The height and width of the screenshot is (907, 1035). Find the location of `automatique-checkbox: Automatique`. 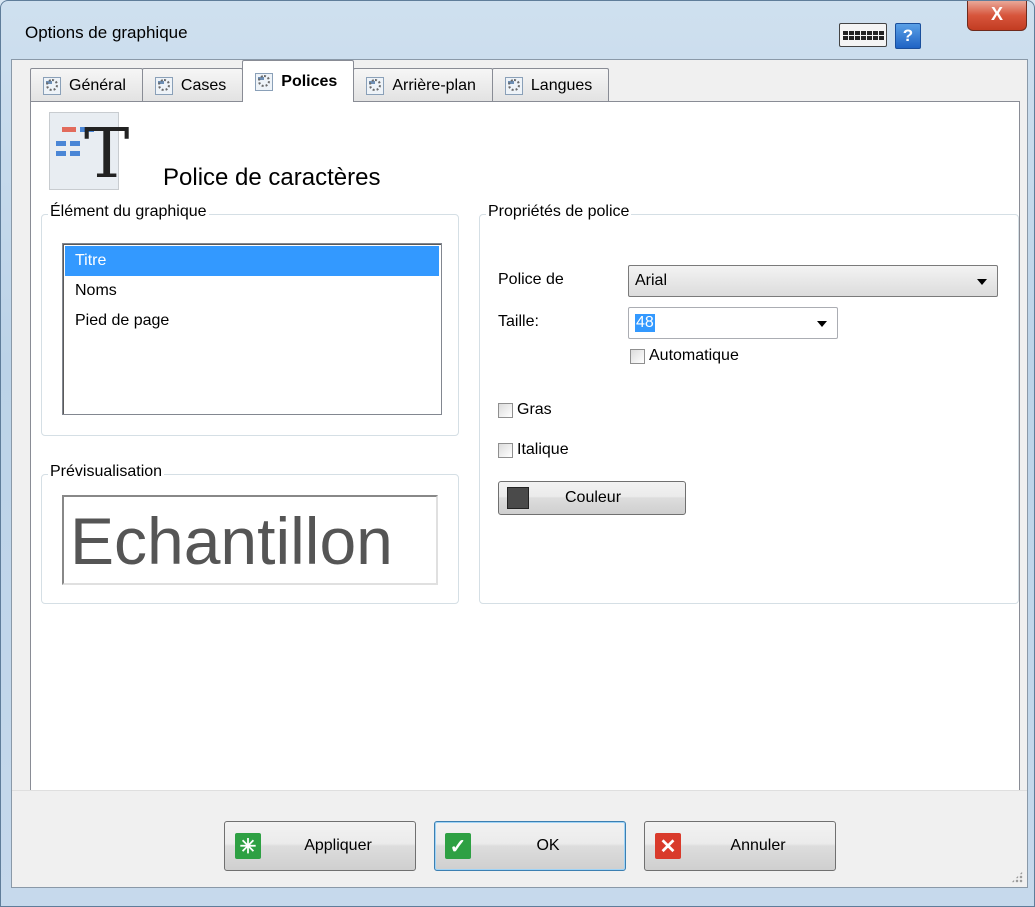

automatique-checkbox: Automatique is located at coordinates (684, 356).